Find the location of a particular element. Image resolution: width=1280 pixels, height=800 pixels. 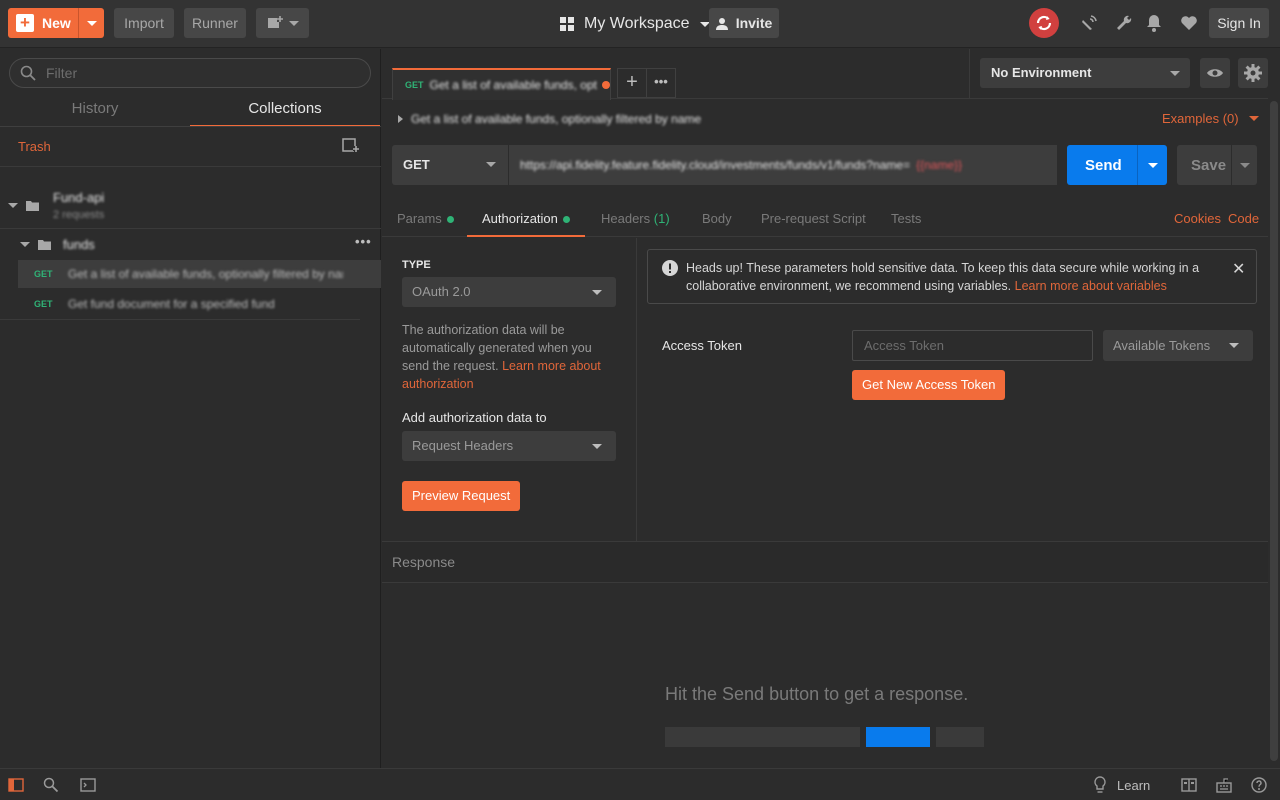

send-dropdown-toggle is located at coordinates (1152, 165).